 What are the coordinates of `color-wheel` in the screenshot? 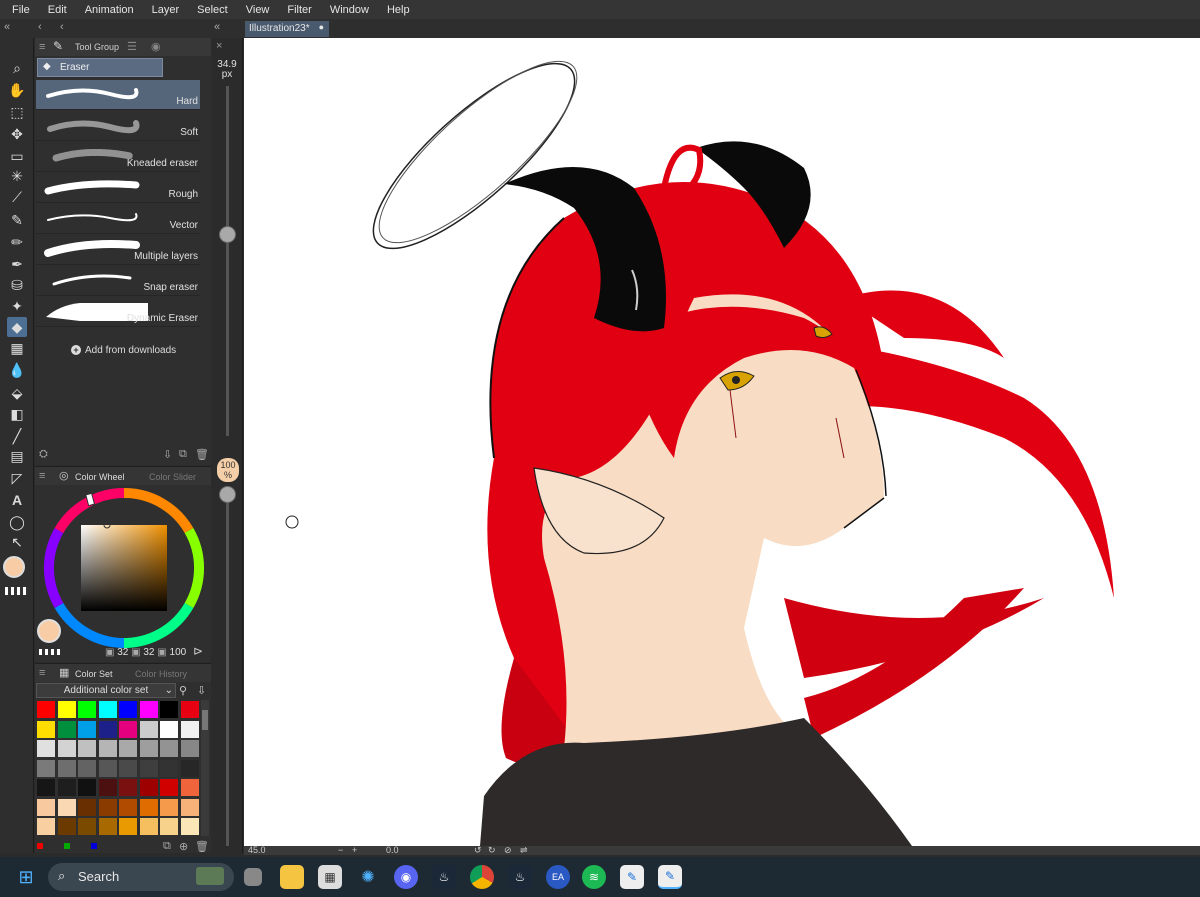 It's located at (124, 568).